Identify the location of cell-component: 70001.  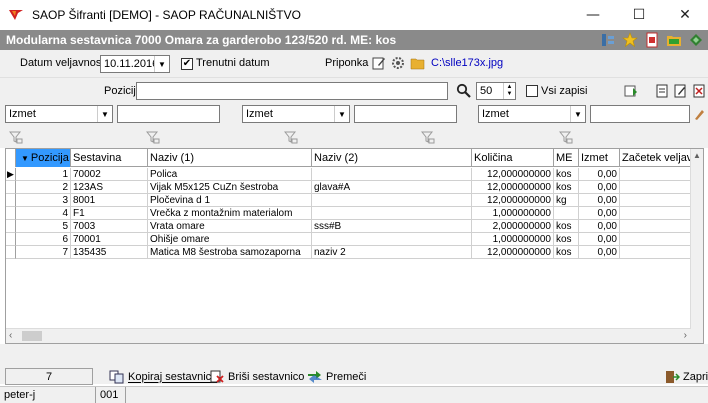
(109, 239).